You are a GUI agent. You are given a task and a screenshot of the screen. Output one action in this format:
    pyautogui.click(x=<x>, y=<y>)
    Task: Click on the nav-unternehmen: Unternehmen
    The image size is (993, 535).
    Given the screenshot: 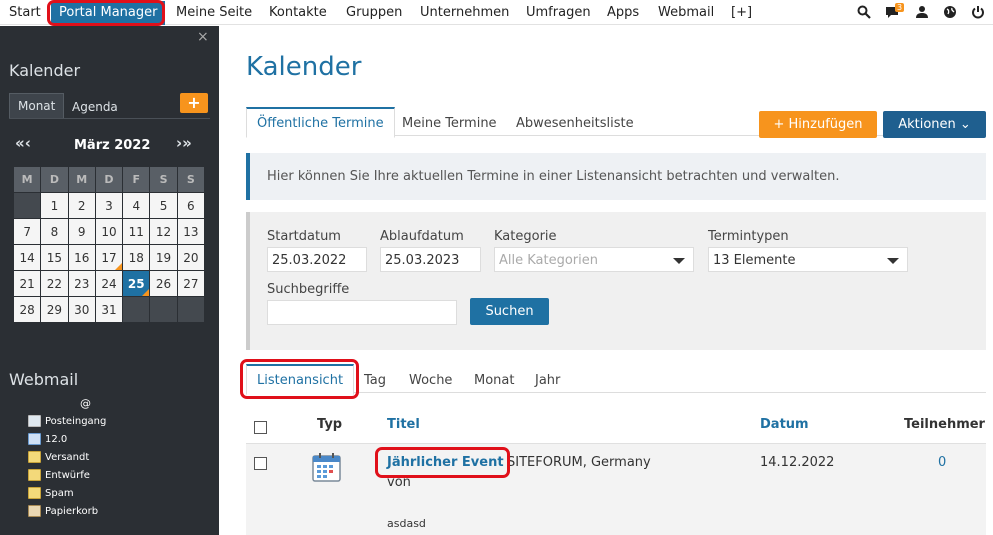 What is the action you would take?
    pyautogui.click(x=464, y=12)
    